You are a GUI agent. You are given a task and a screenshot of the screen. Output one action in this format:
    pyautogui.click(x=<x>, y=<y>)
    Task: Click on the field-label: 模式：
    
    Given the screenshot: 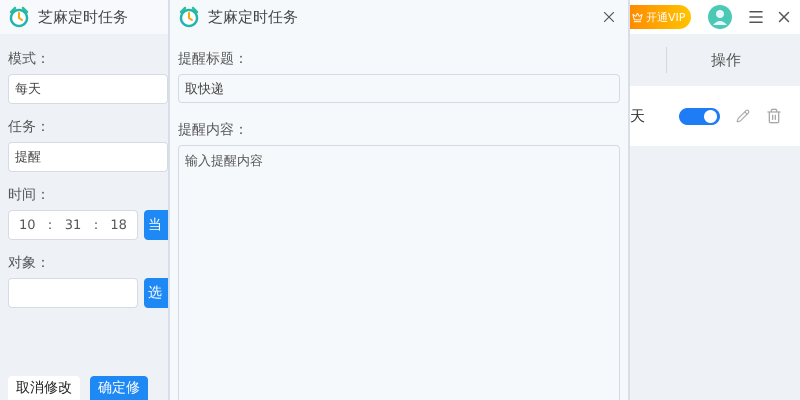 What is the action you would take?
    pyautogui.click(x=29, y=59)
    